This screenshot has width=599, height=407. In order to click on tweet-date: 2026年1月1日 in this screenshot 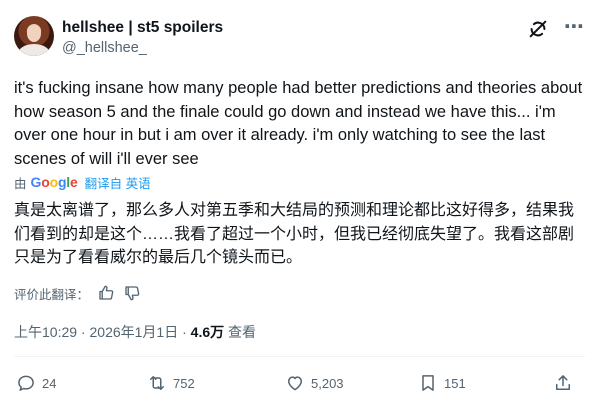, I will do `click(134, 332)`.